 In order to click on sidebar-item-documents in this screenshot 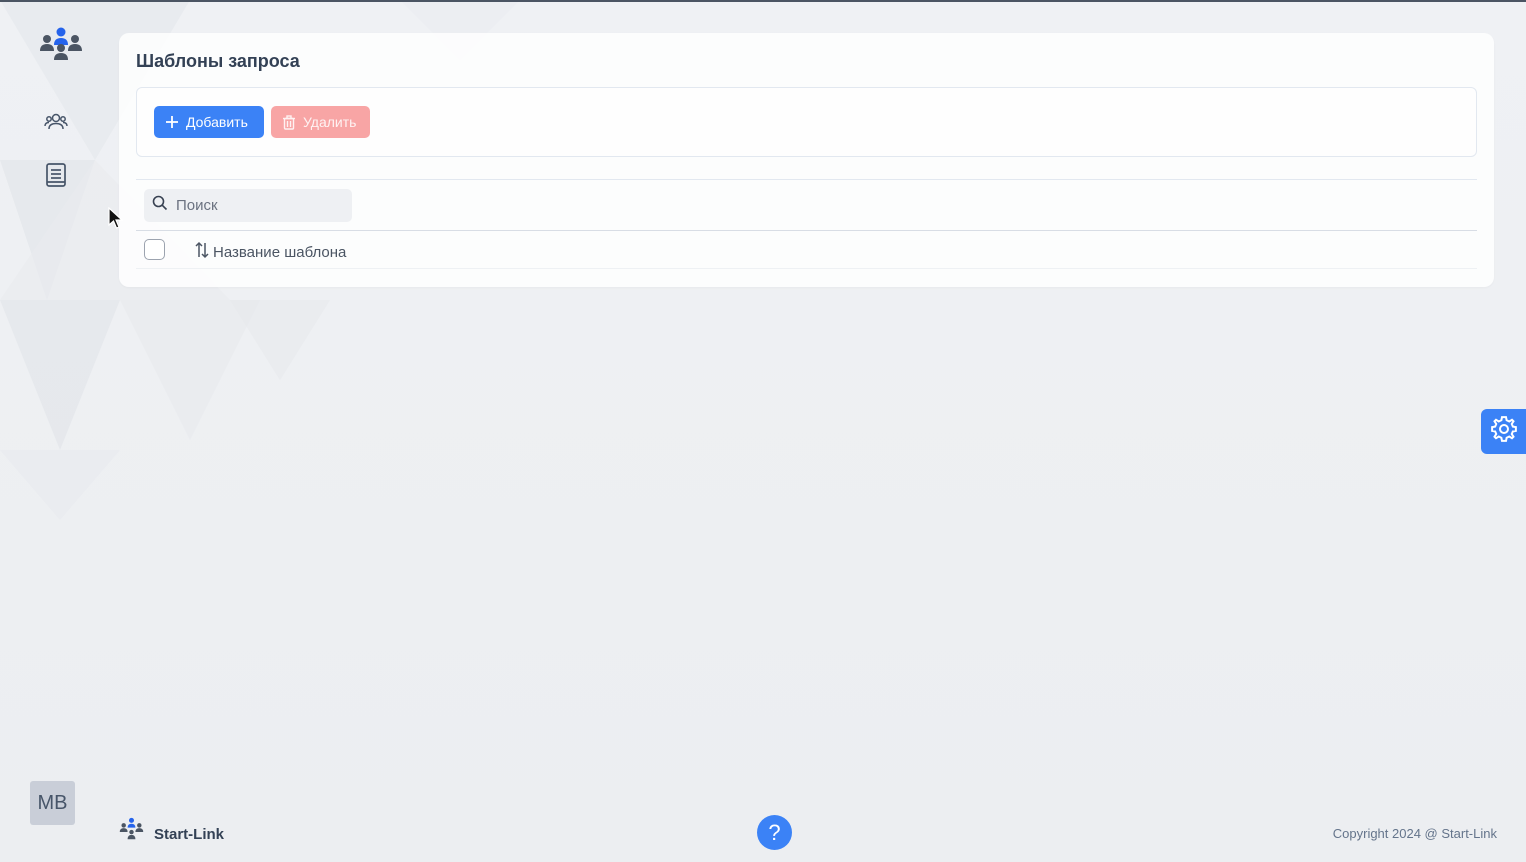, I will do `click(56, 177)`.